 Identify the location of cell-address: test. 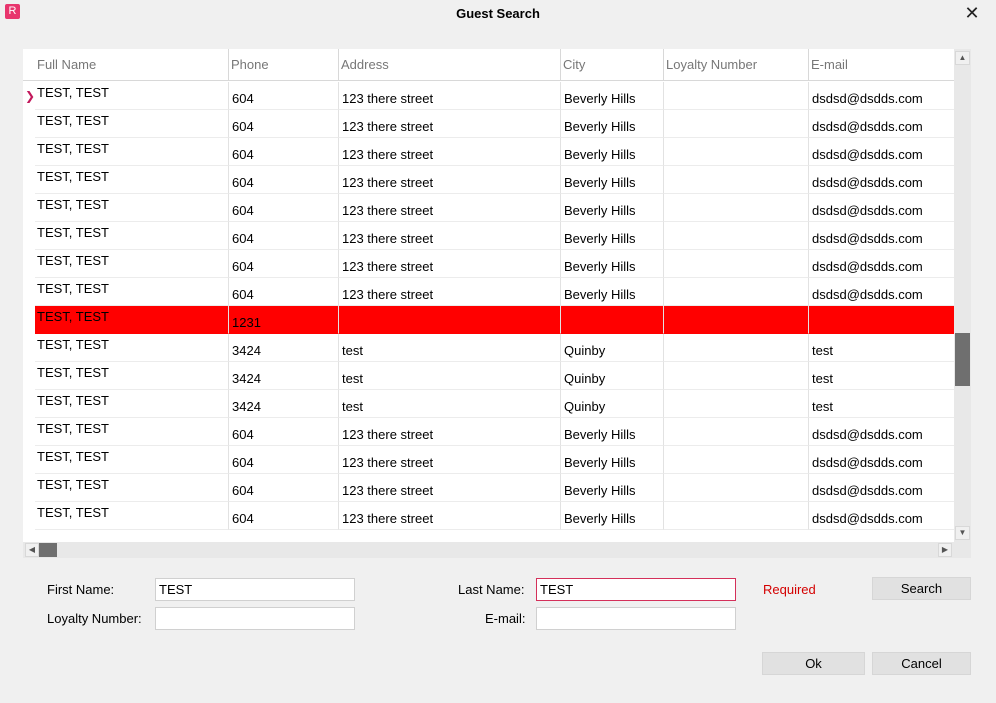
(450, 348).